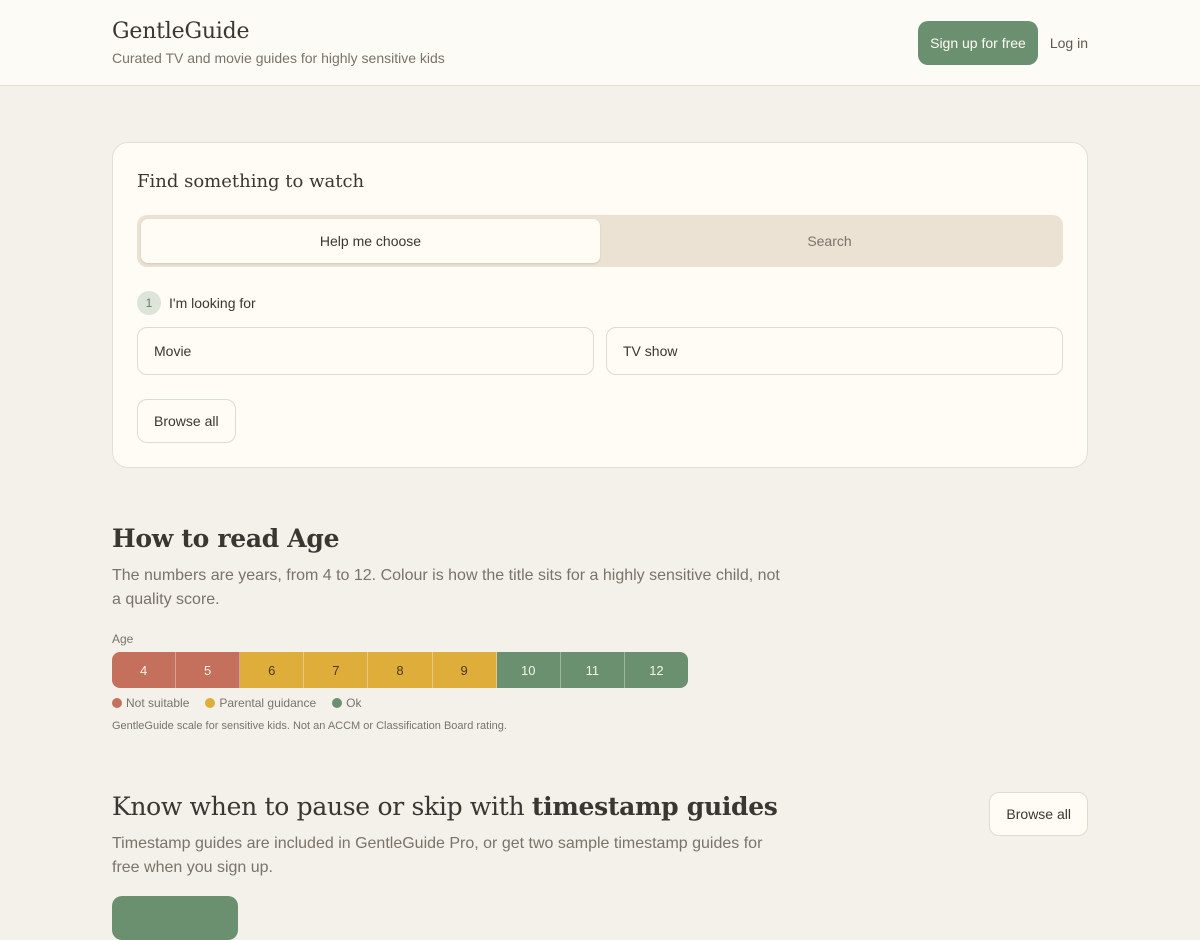  Describe the element at coordinates (834, 351) in the screenshot. I see `choice-tv-show: TV show` at that location.